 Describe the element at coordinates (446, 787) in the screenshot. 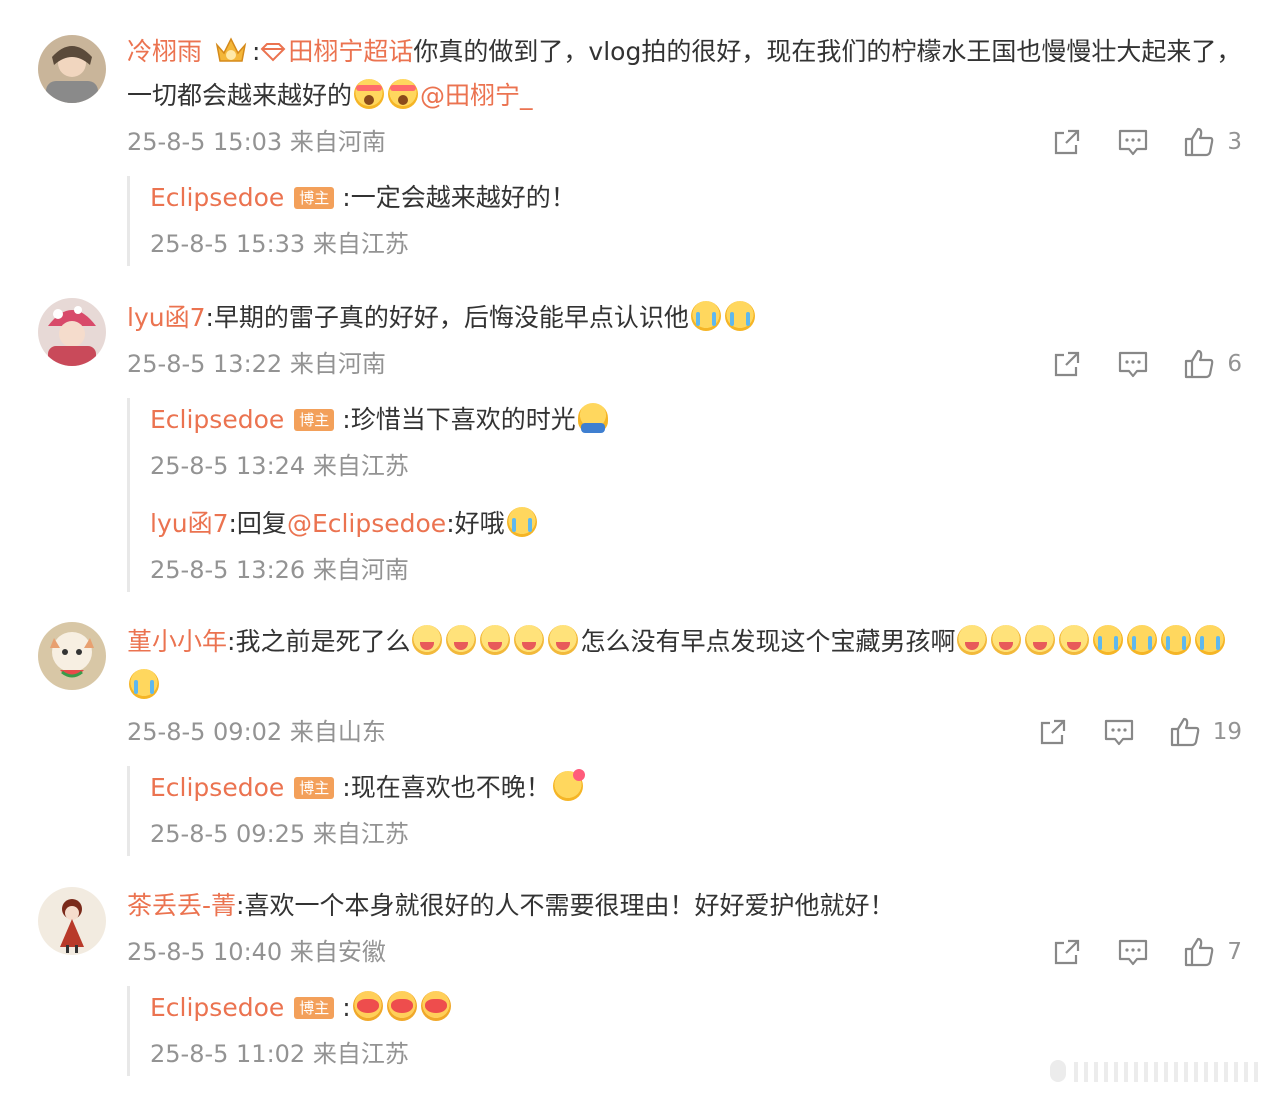

I see `reply-content: :现在喜欢也不晚！` at that location.